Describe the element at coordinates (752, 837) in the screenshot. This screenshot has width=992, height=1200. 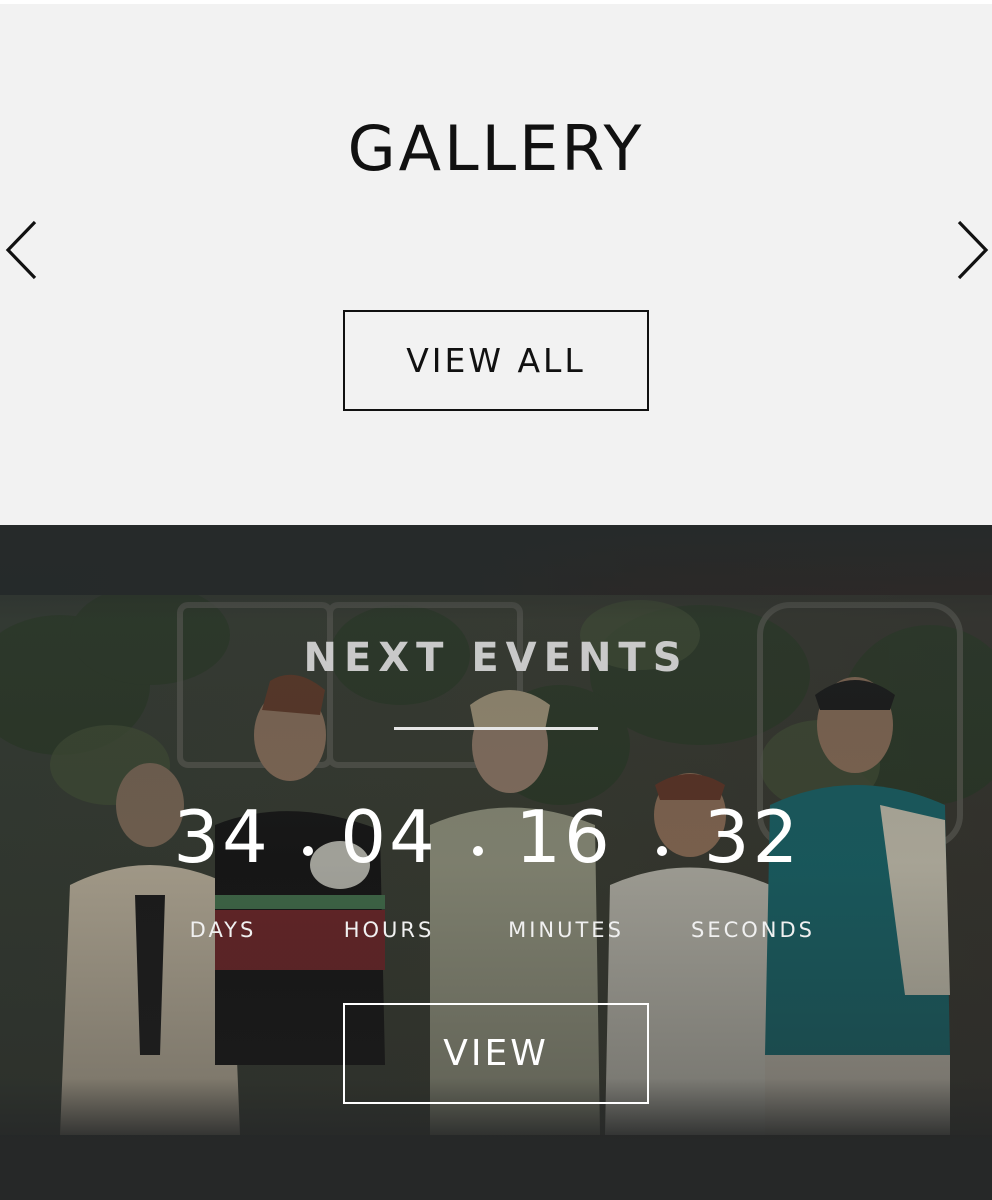
I see `countdown-seconds-value: 32` at that location.